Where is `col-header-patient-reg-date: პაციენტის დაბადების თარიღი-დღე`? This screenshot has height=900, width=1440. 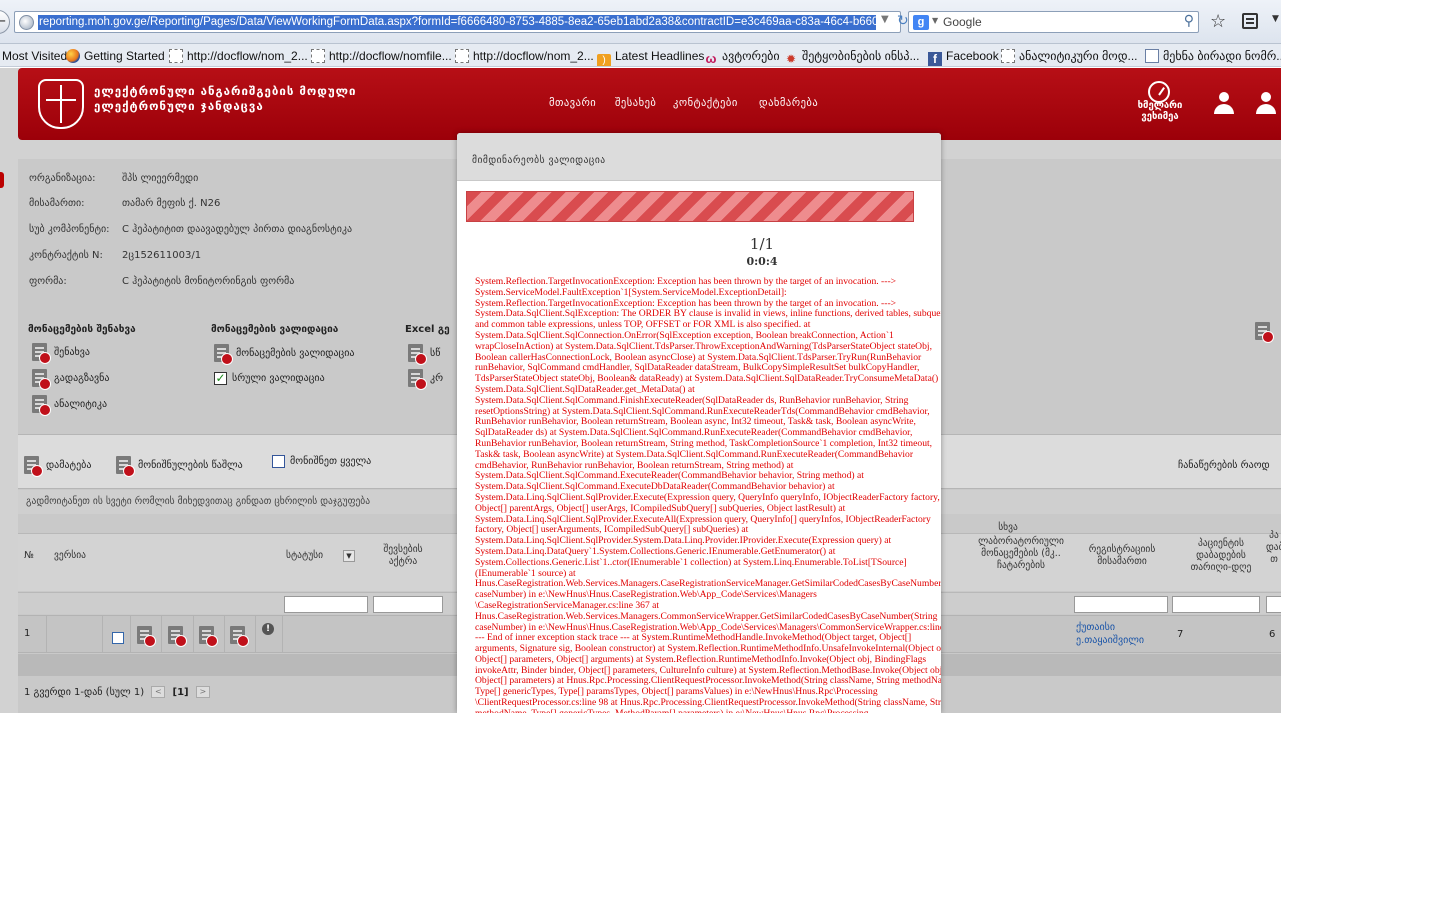 col-header-patient-reg-date: პაციენტის დაბადების თარიღი-დღე is located at coordinates (1221, 556).